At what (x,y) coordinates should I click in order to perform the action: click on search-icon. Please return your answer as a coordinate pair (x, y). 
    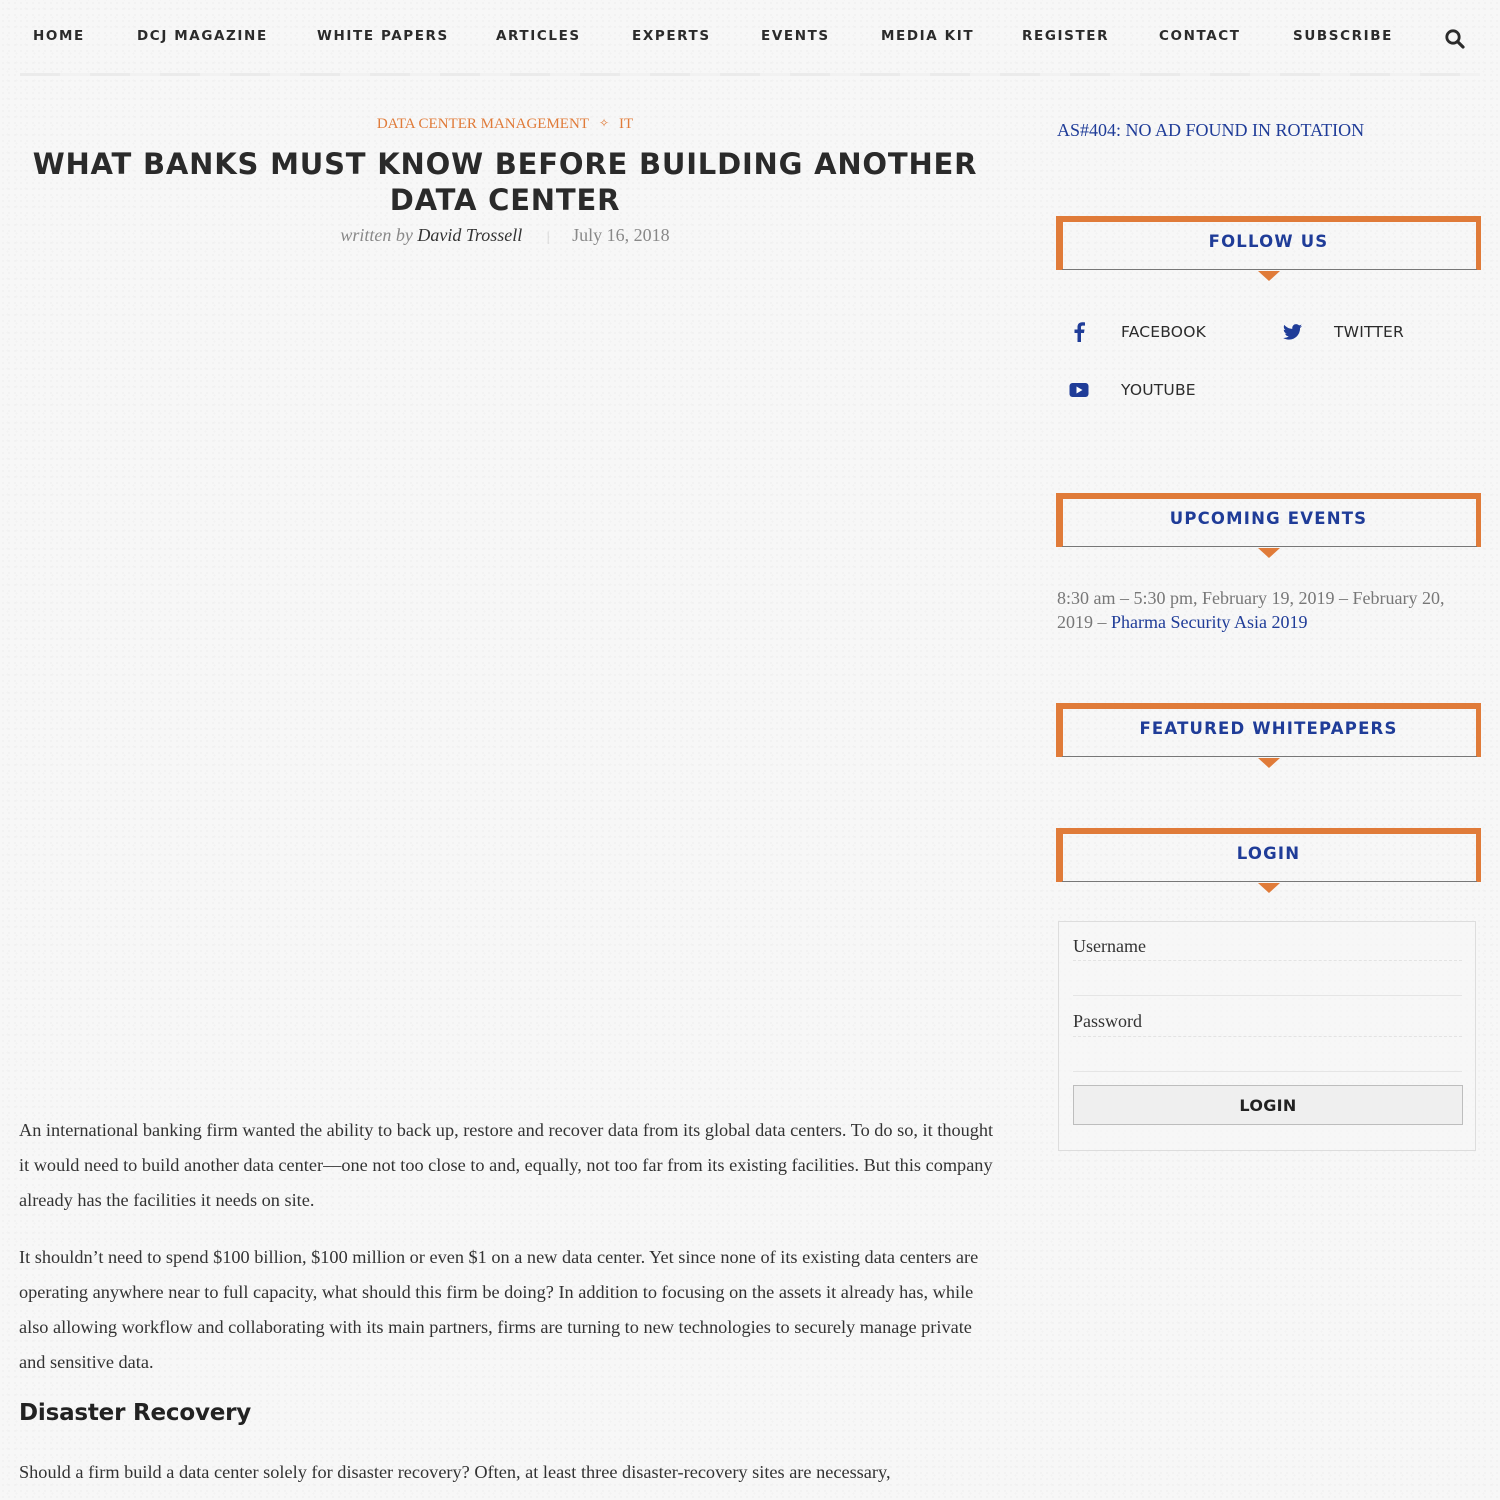
    Looking at the image, I should click on (1455, 39).